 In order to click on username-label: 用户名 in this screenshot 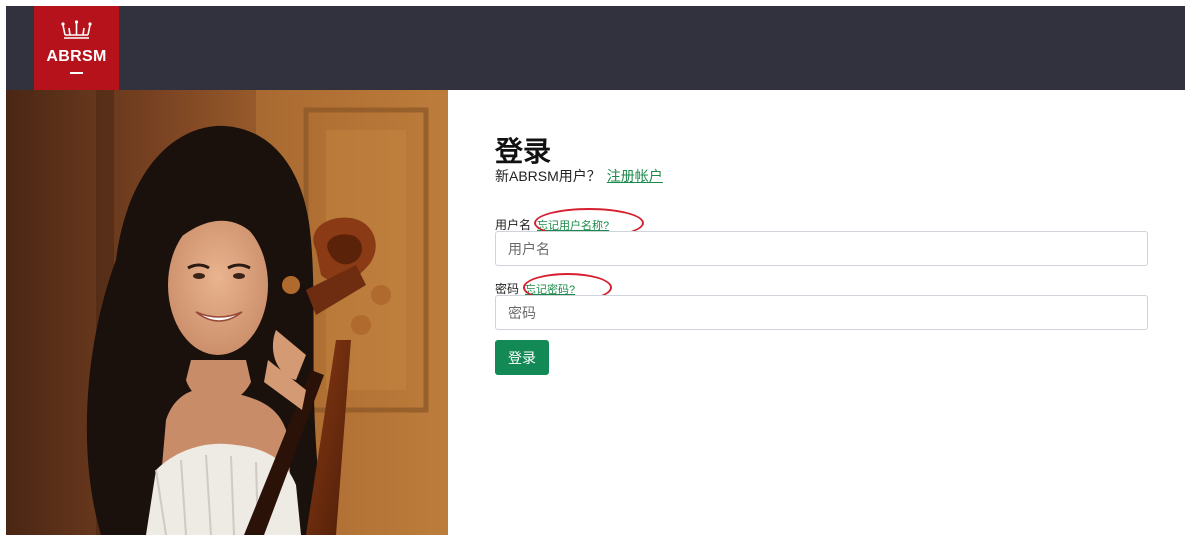, I will do `click(513, 225)`.